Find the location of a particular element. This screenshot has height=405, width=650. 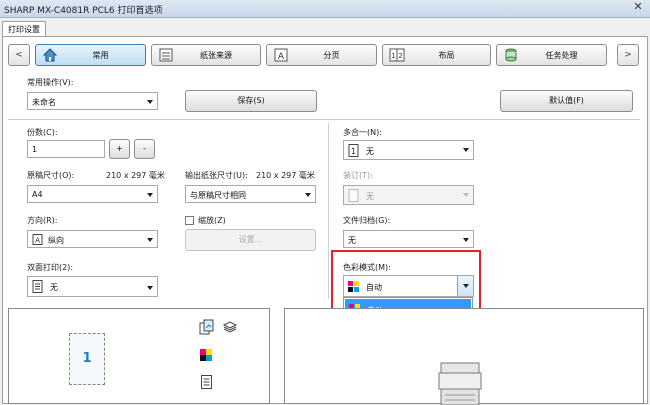

svg-text: 2 is located at coordinates (400, 56).